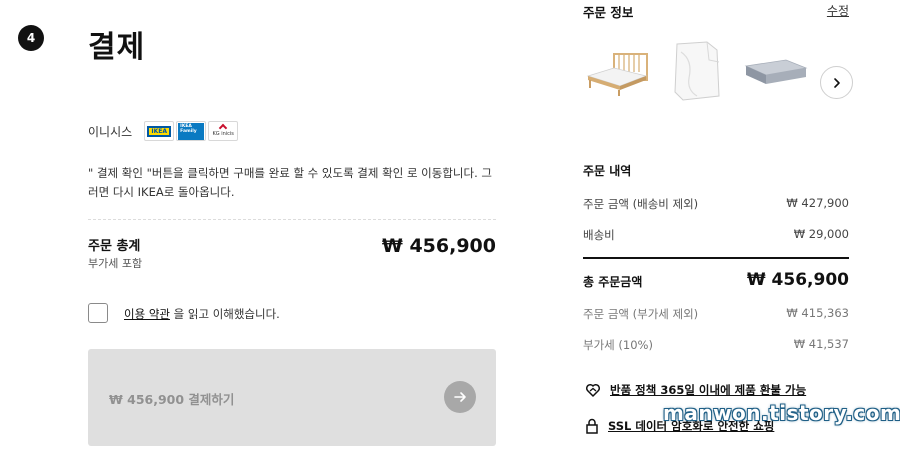 This screenshot has width=900, height=464. Describe the element at coordinates (460, 397) in the screenshot. I see `arrow-right-icon` at that location.